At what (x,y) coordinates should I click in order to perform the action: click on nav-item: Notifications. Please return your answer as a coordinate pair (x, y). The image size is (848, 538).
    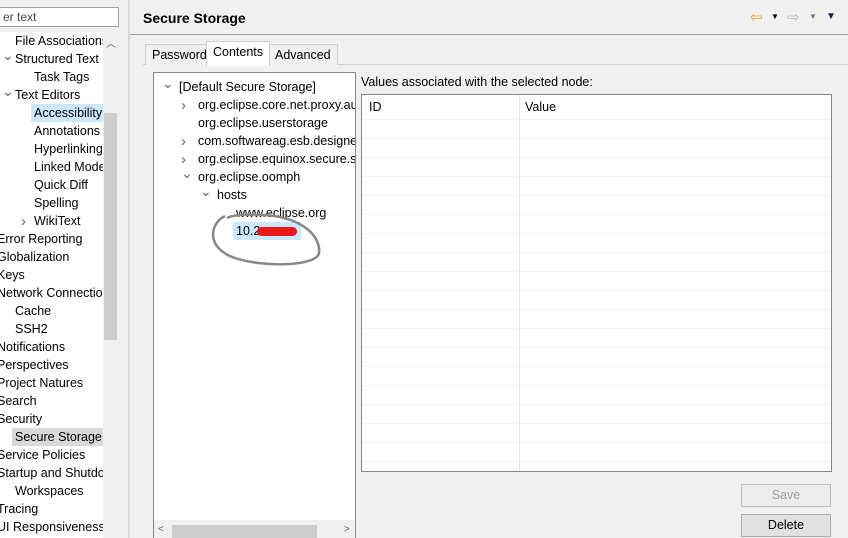
    Looking at the image, I should click on (32, 347).